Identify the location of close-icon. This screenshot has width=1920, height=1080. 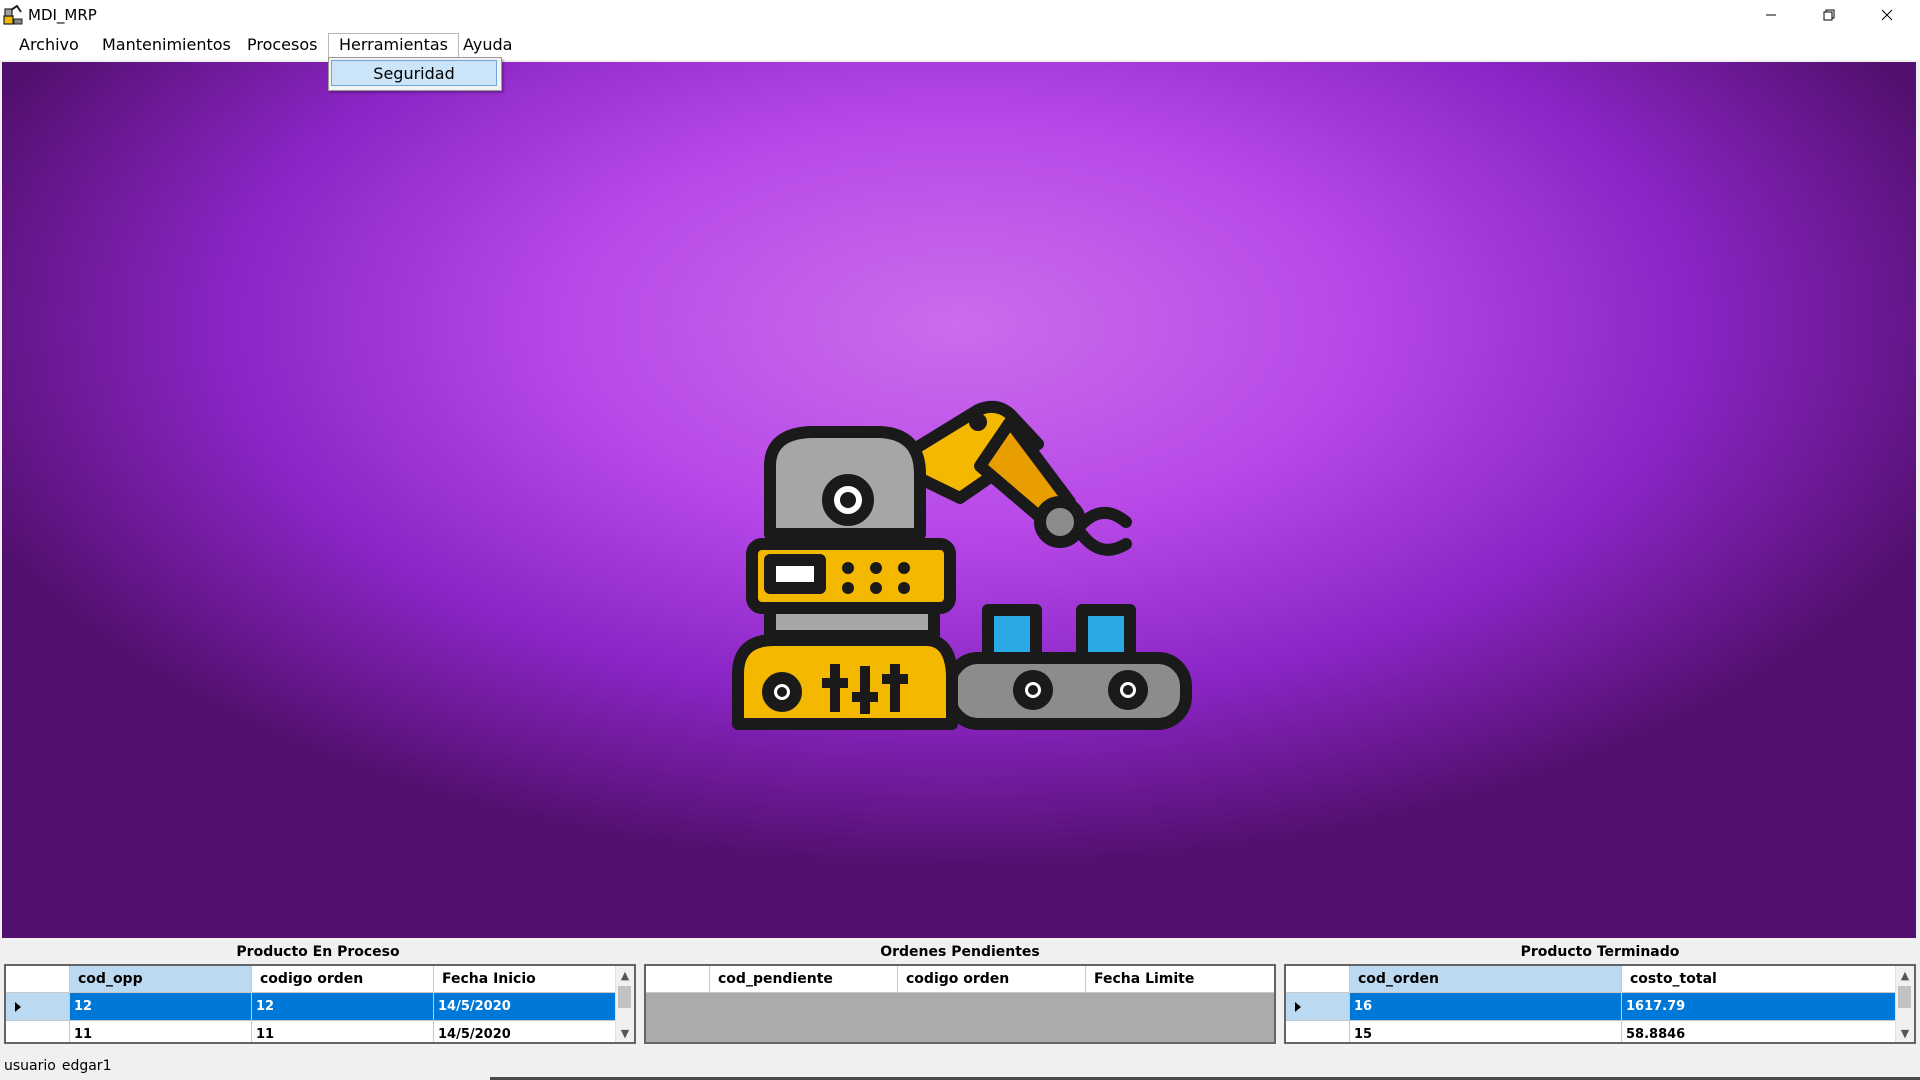
(1887, 15).